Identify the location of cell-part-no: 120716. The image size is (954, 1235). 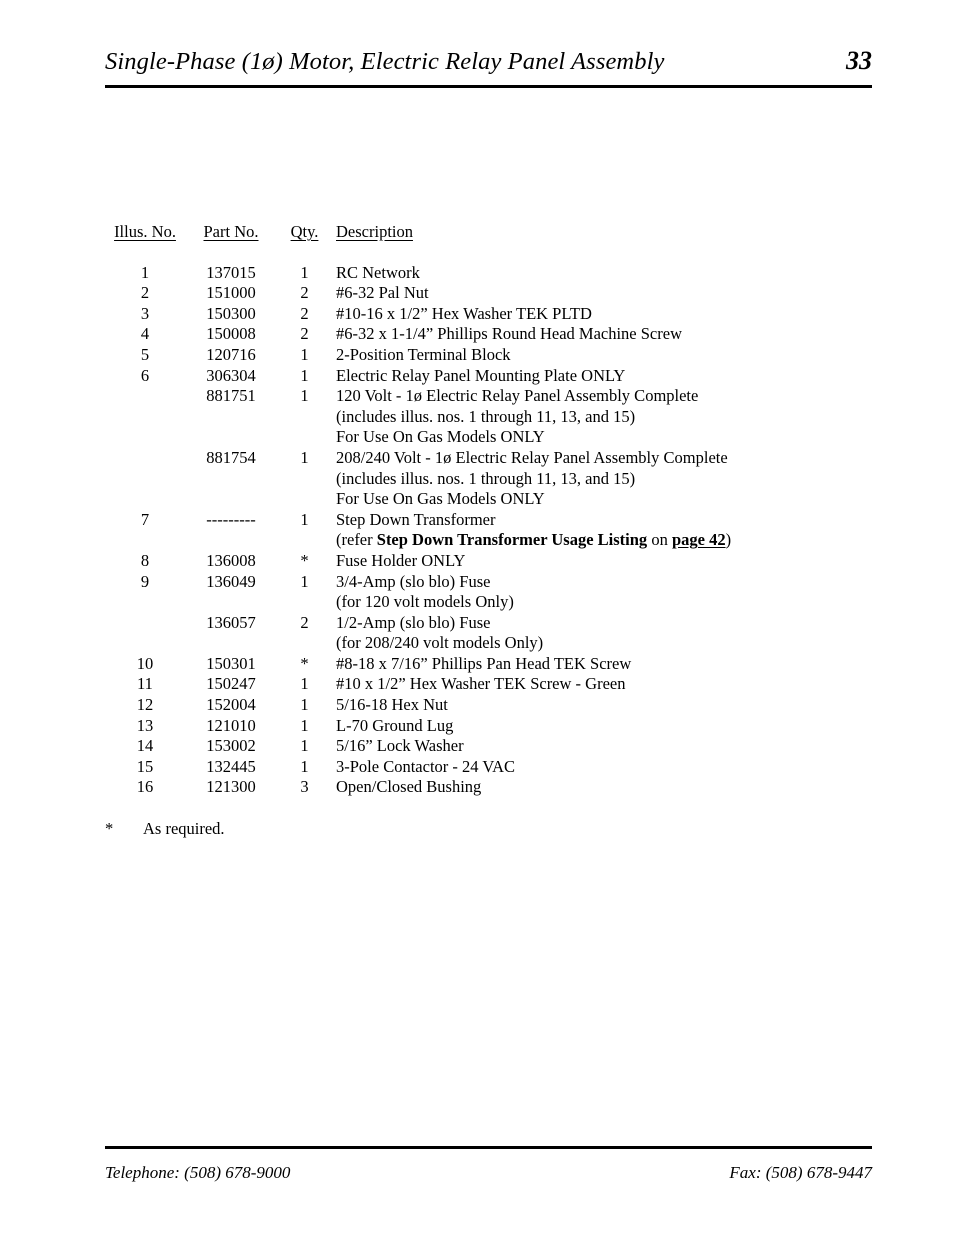
(231, 354).